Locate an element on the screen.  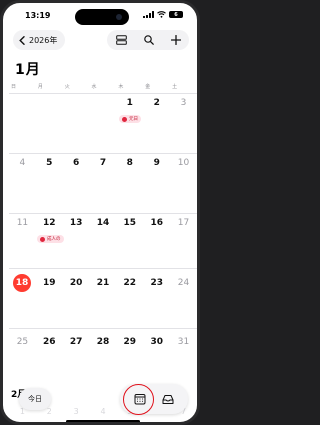
week-row: 4 5 6 7 8 9 10 is located at coordinates (103, 183).